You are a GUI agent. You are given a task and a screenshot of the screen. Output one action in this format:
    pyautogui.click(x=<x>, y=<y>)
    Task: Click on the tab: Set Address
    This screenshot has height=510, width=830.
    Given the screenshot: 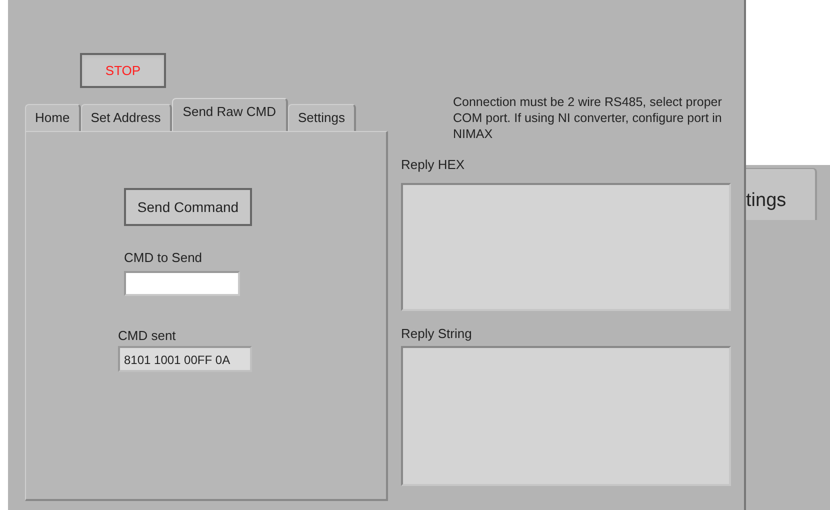 What is the action you would take?
    pyautogui.click(x=126, y=117)
    